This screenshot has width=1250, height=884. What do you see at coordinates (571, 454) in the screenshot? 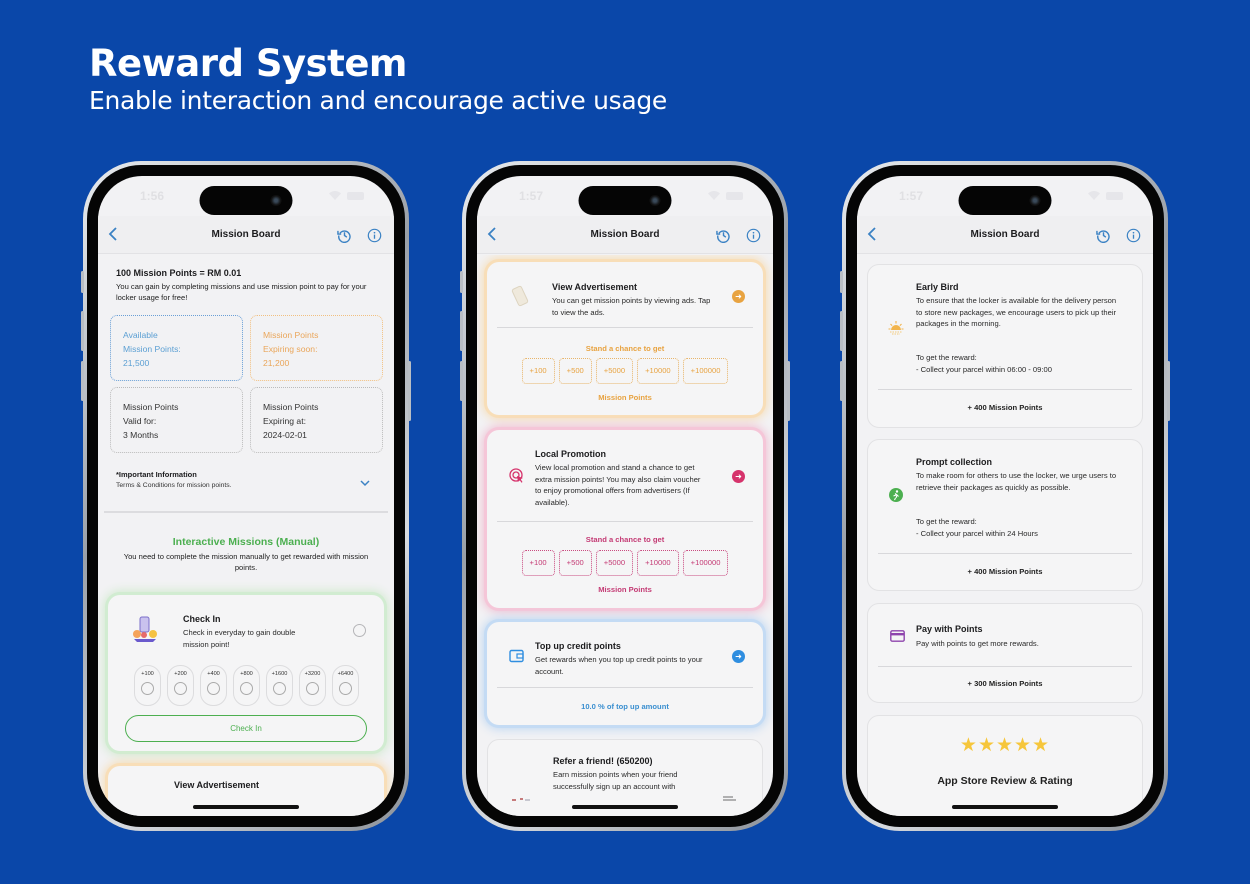
I see `local-promotion-title: Local Promotion` at bounding box center [571, 454].